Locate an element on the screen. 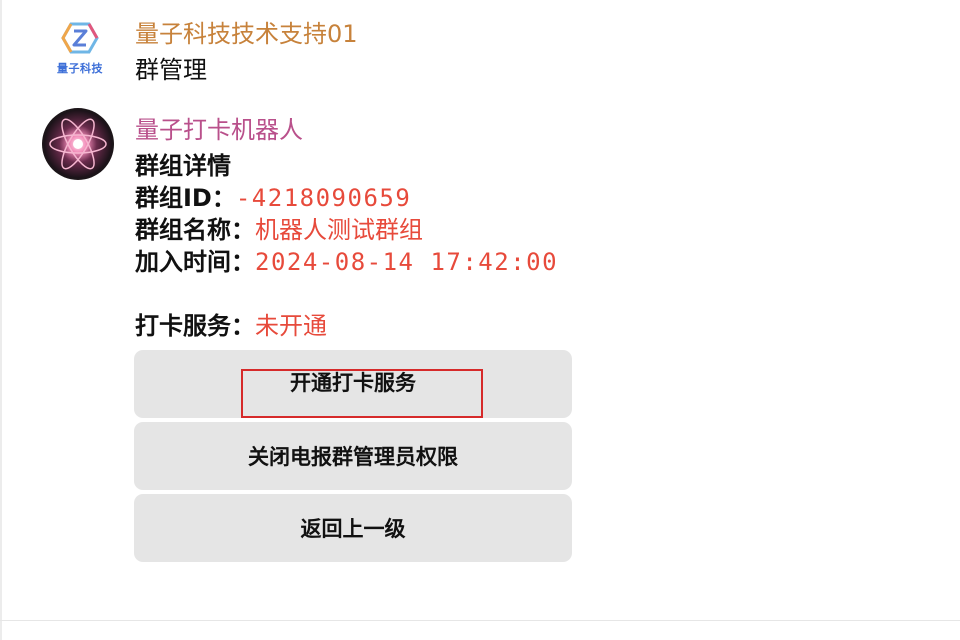  sender-name: 量子打卡机器人 is located at coordinates (219, 127).